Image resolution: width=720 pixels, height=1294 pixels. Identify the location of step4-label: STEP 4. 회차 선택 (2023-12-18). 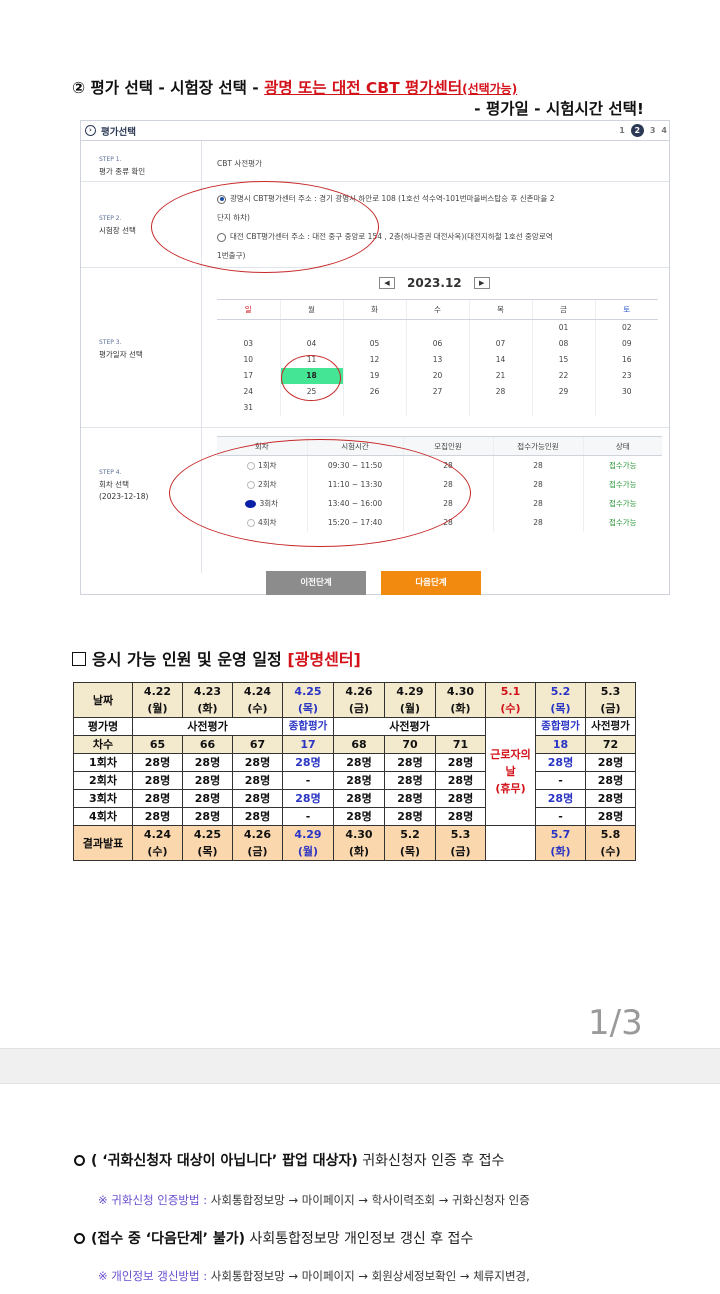
(124, 485).